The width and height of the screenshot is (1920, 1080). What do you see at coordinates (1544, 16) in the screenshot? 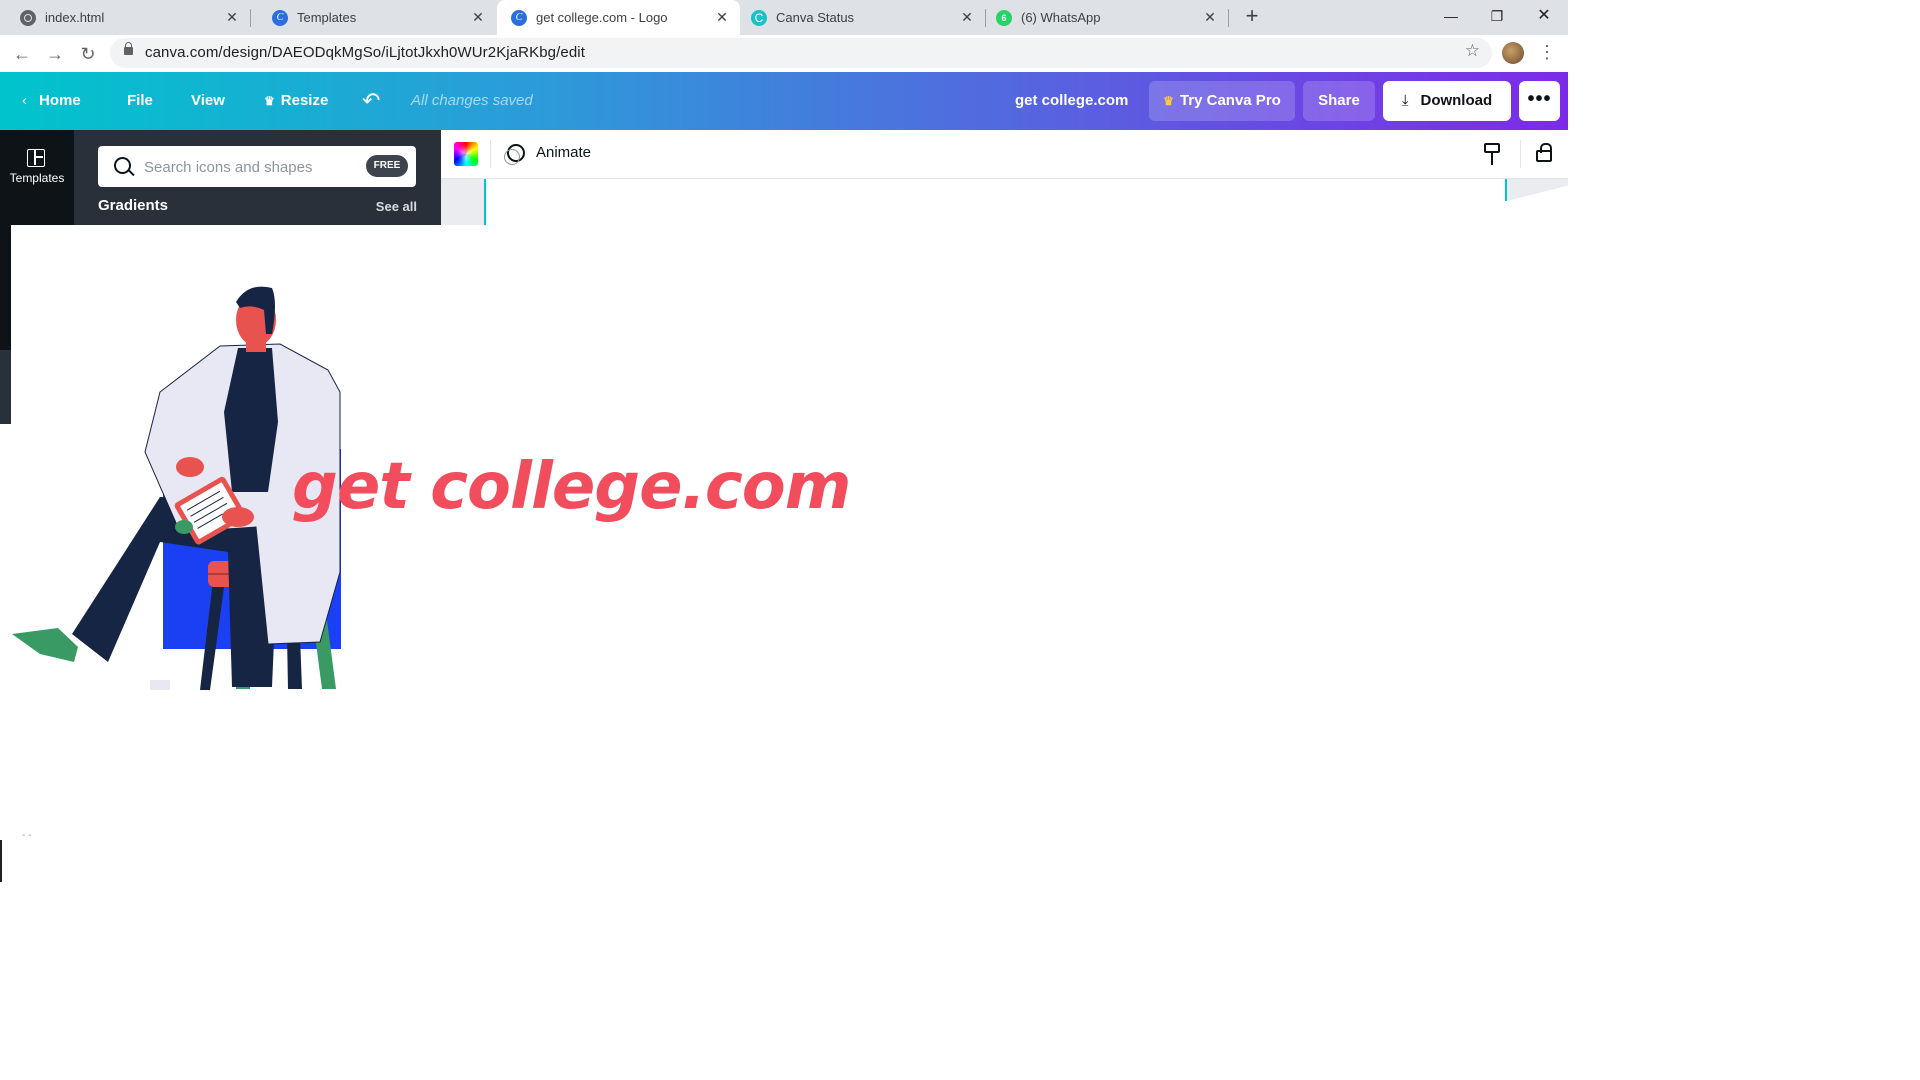
I see `close-window-icon: ✕` at bounding box center [1544, 16].